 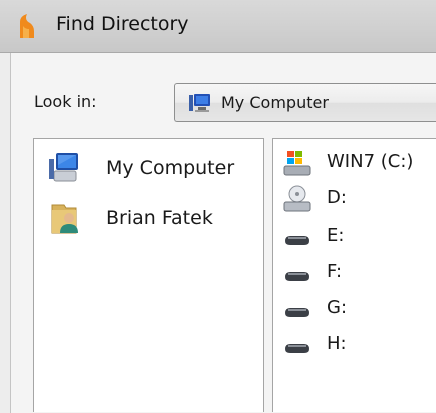 I want to click on look-in-value: My Computer, so click(x=275, y=102).